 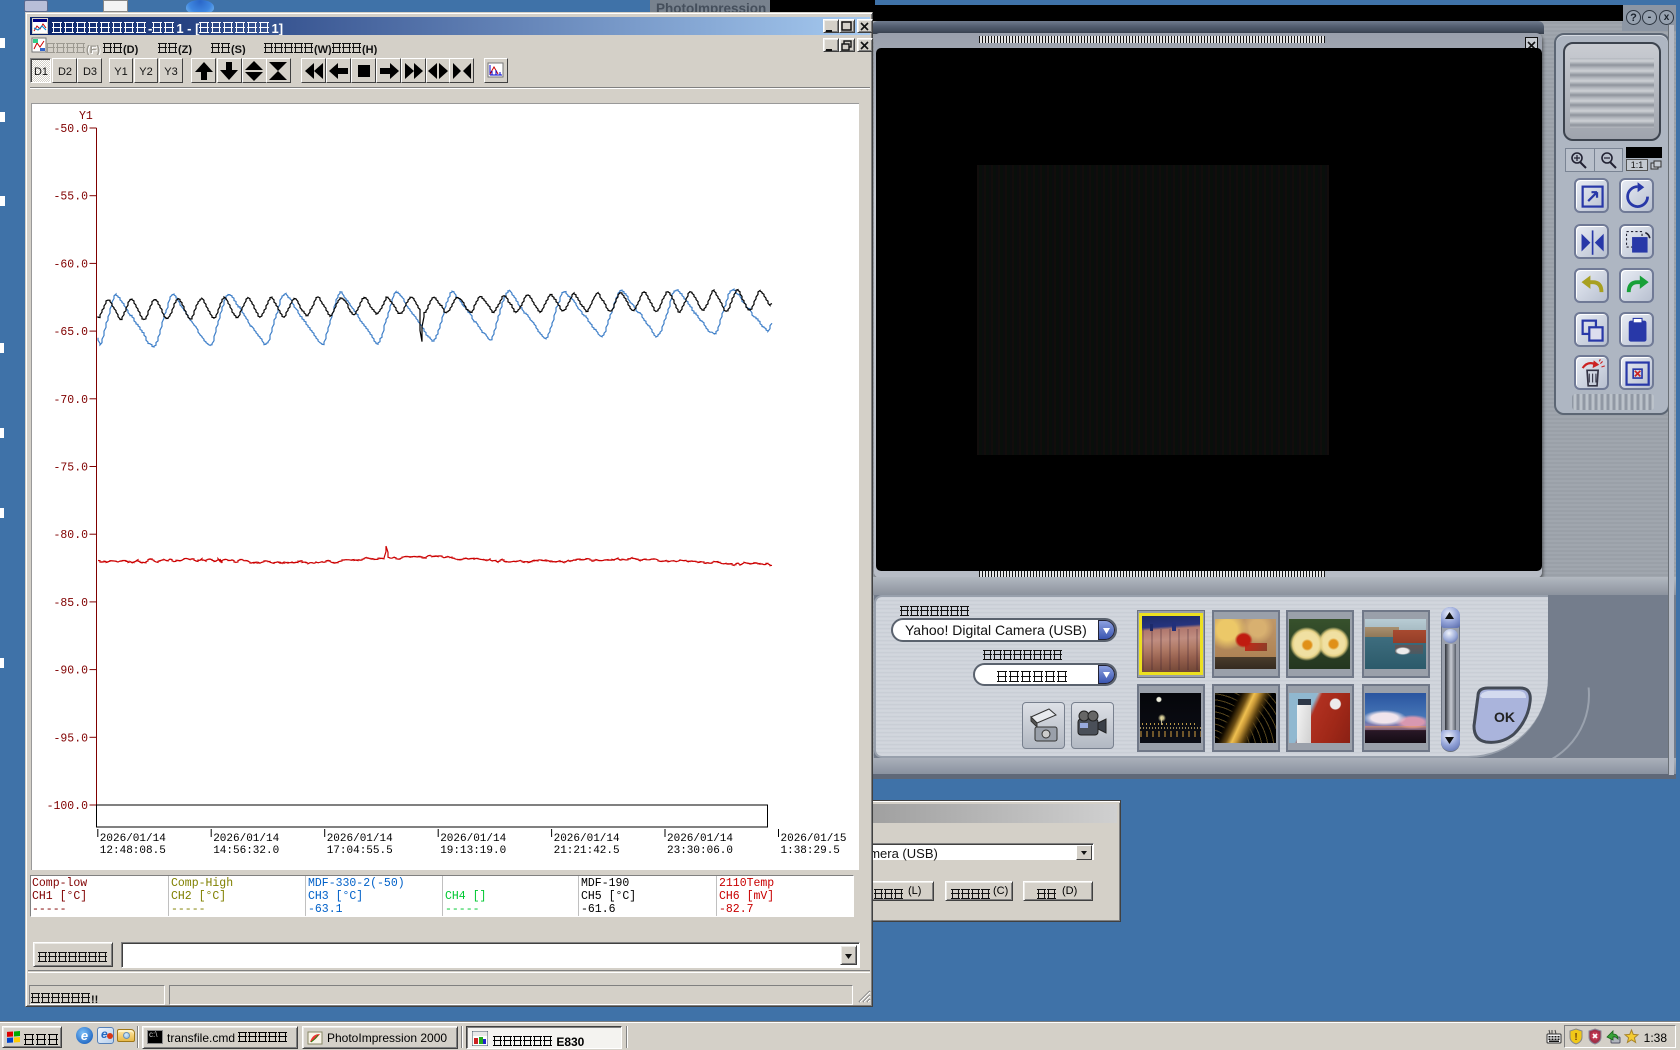 I want to click on svg-text: 12:48:08.5, so click(x=133, y=851).